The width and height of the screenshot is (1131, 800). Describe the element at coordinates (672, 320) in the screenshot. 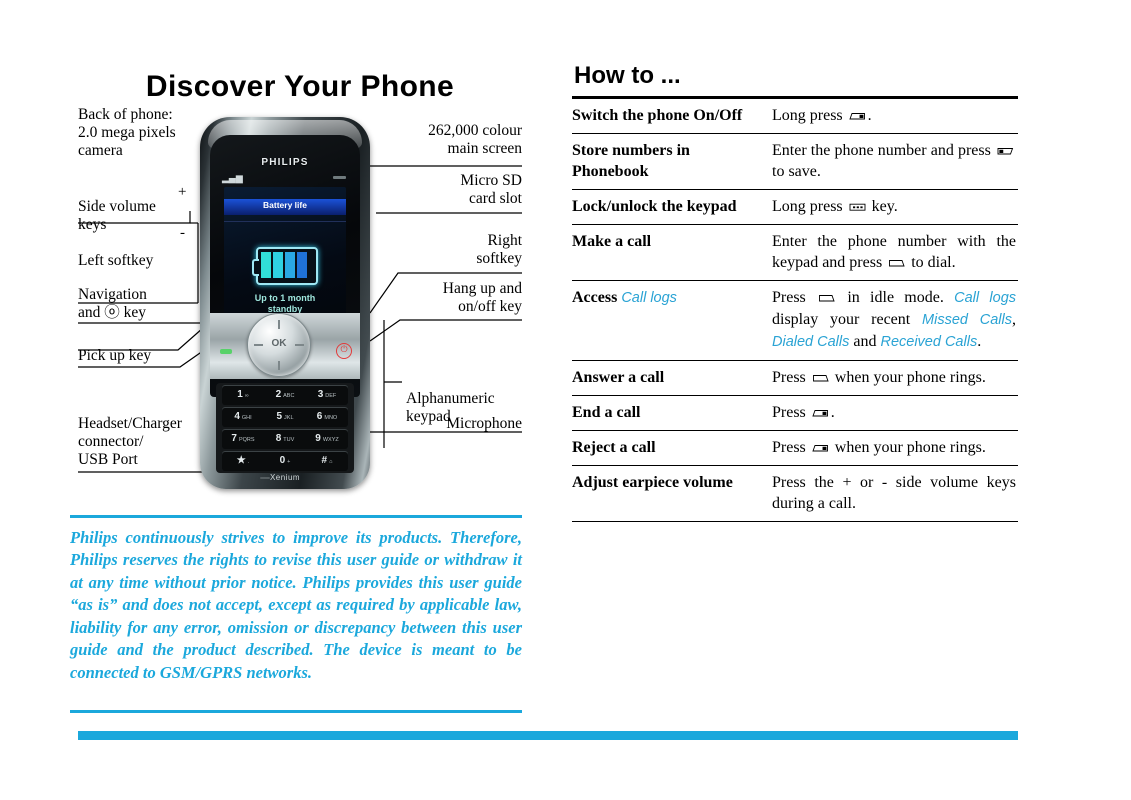

I see `how-to-task-access-call-logs: Access Call logs` at that location.